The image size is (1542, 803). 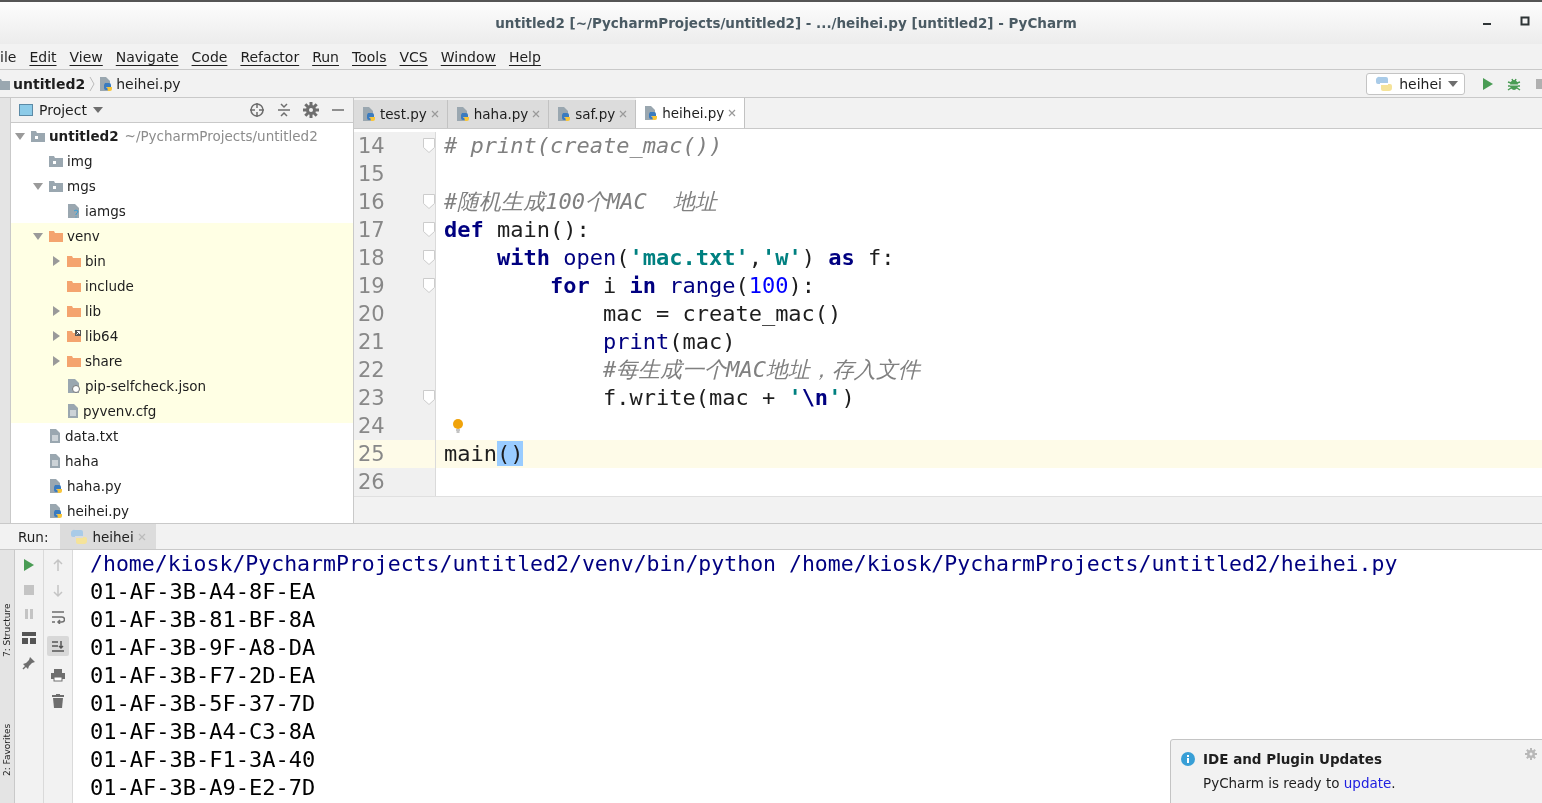 I want to click on pause-icon, so click(x=29, y=614).